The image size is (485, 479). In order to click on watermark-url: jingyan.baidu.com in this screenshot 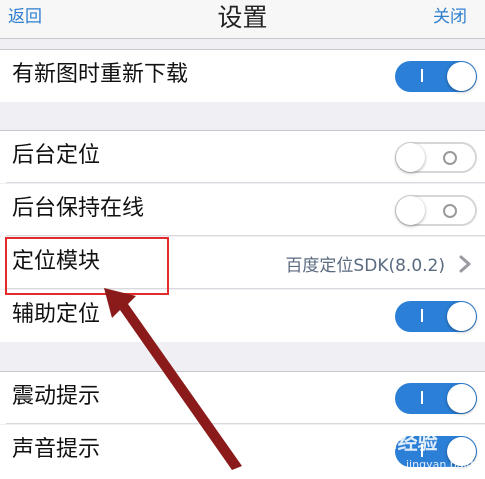, I will do `click(445, 464)`.